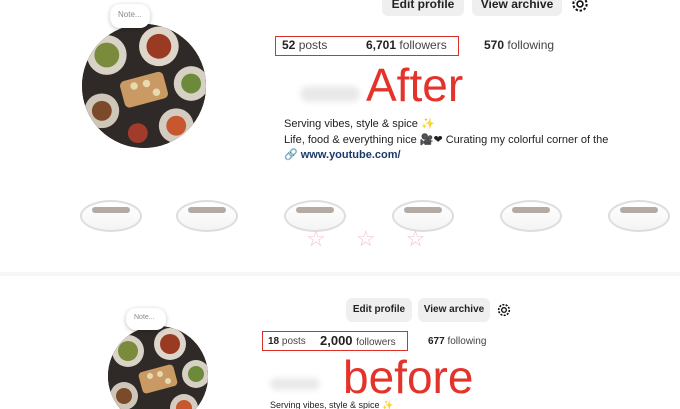  I want to click on decorative-stars: ☆ ☆ ☆, so click(372, 238).